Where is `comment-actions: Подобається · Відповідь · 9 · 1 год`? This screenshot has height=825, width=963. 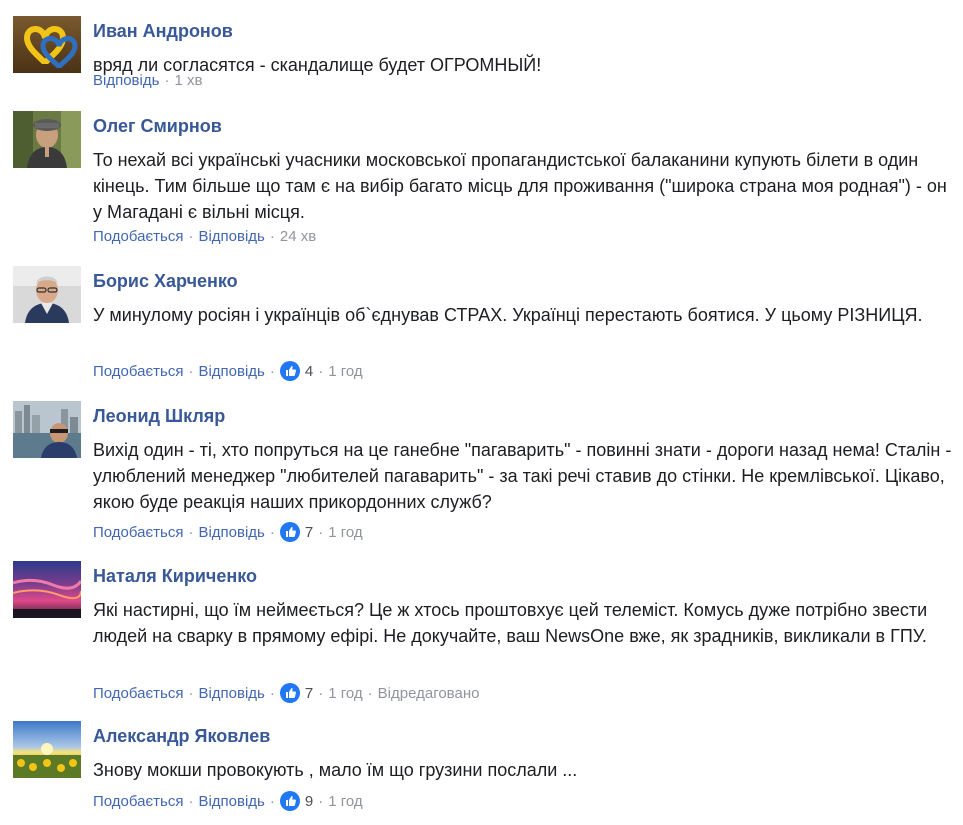
comment-actions: Подобається · Відповідь · 9 · 1 год is located at coordinates (228, 801).